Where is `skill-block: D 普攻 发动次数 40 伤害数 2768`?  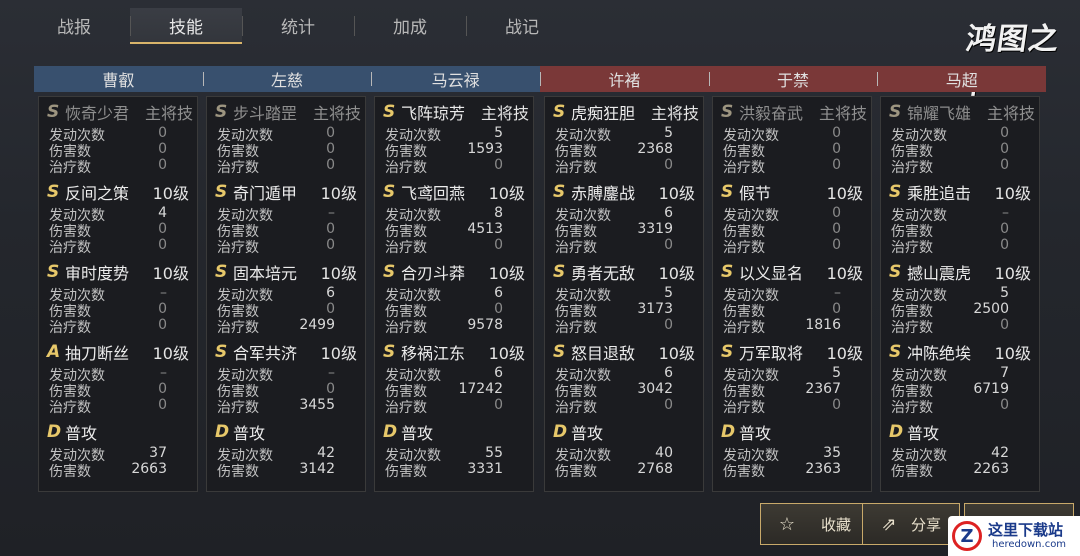 skill-block: D 普攻 发动次数 40 伤害数 2768 is located at coordinates (625, 456).